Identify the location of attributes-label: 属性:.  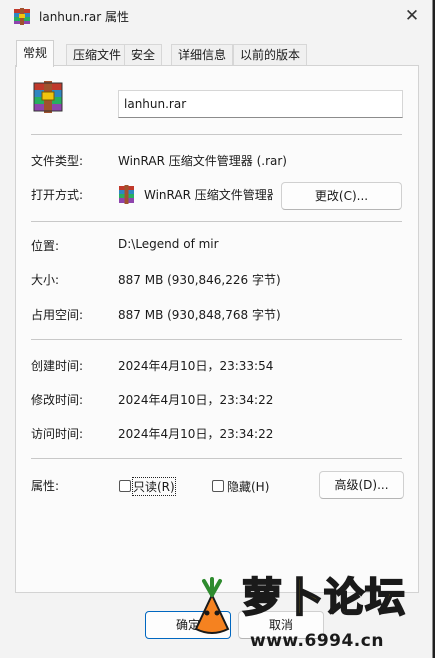
(45, 486).